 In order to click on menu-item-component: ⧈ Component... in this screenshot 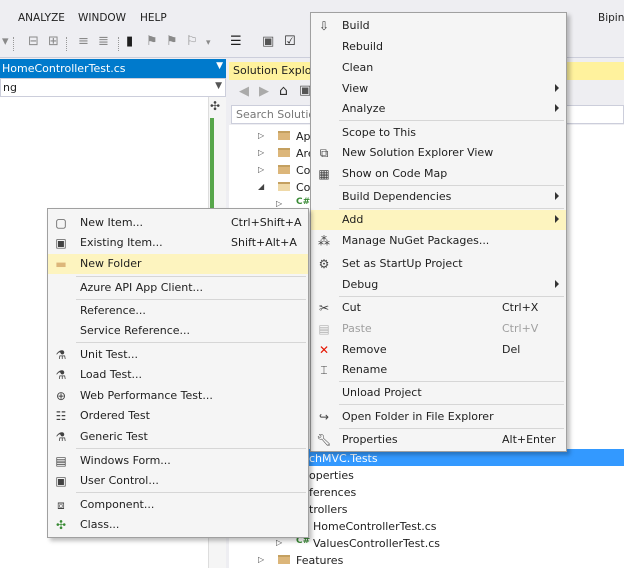, I will do `click(178, 505)`.